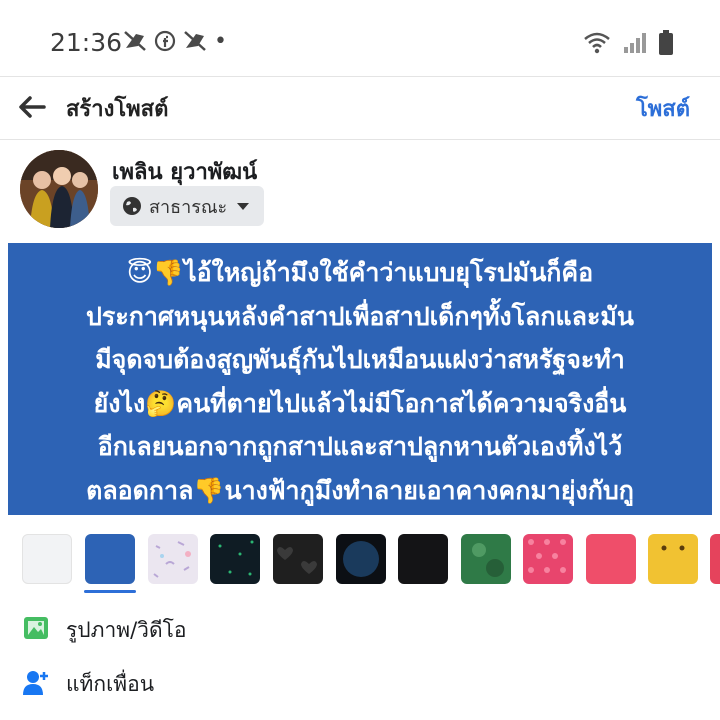 This screenshot has width=720, height=720. What do you see at coordinates (611, 559) in the screenshot?
I see `swatch-coral` at bounding box center [611, 559].